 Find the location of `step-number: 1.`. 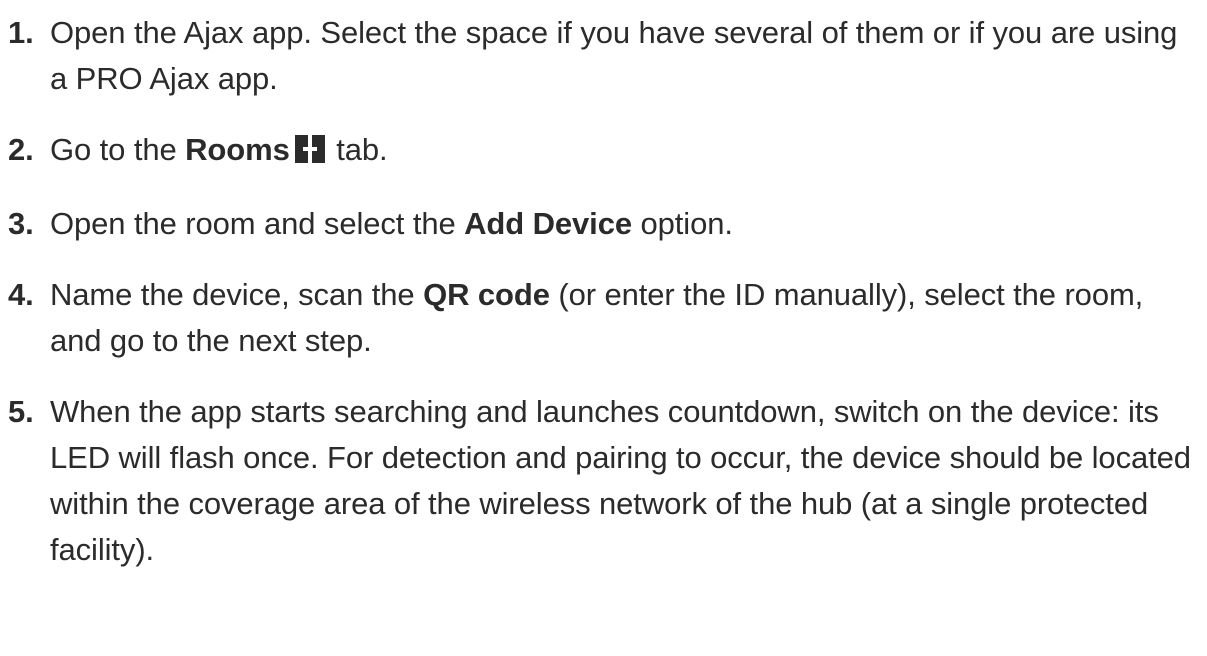

step-number: 1. is located at coordinates (21, 32).